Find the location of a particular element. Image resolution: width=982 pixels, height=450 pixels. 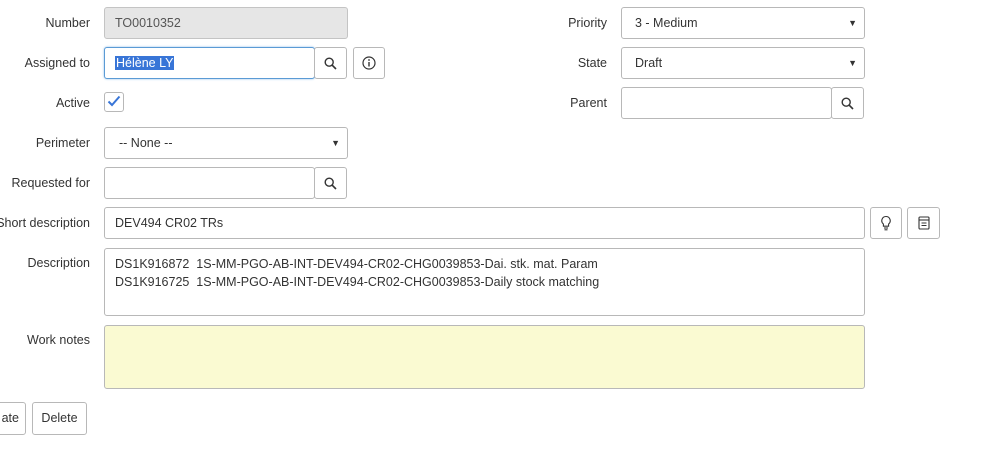

assigned-to-lookup-button is located at coordinates (330, 63).